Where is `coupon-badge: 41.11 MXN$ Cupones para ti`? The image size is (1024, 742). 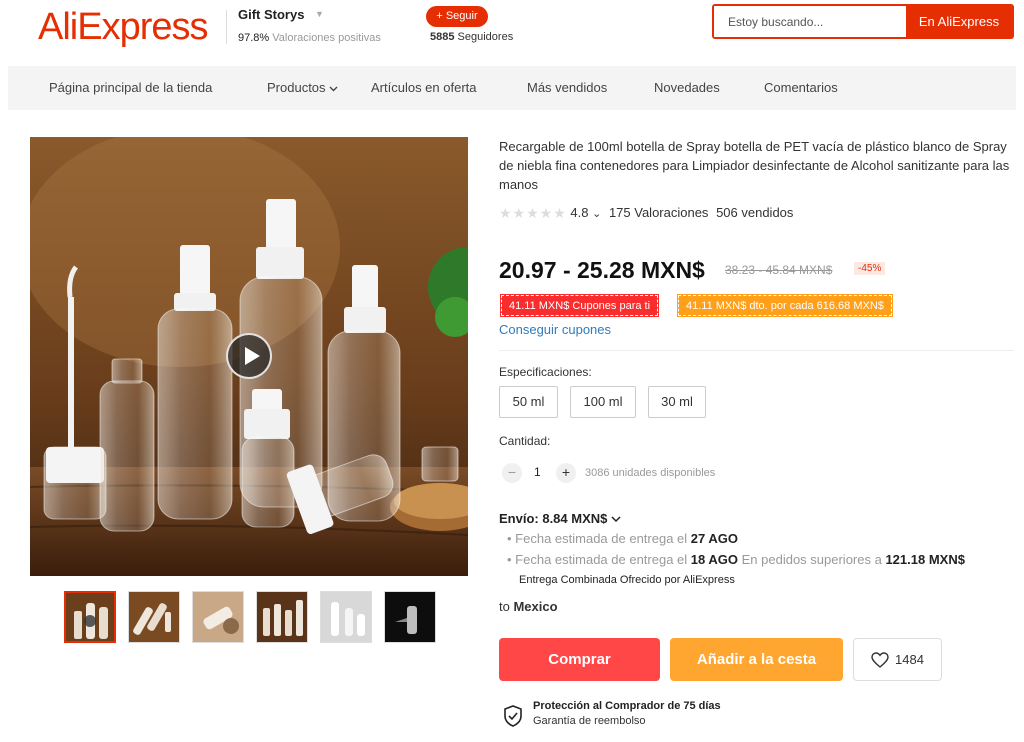
coupon-badge: 41.11 MXN$ Cupones para ti is located at coordinates (579, 305).